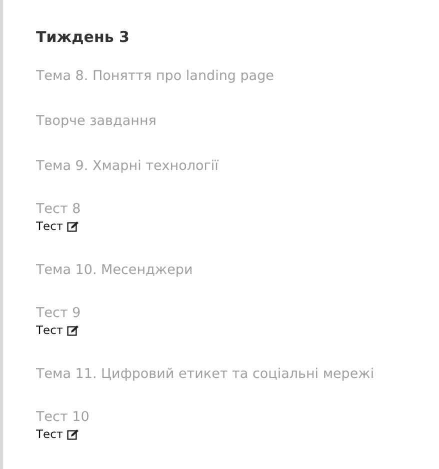 The height and width of the screenshot is (469, 439). Describe the element at coordinates (58, 209) in the screenshot. I see `test-link: Тест 8` at that location.